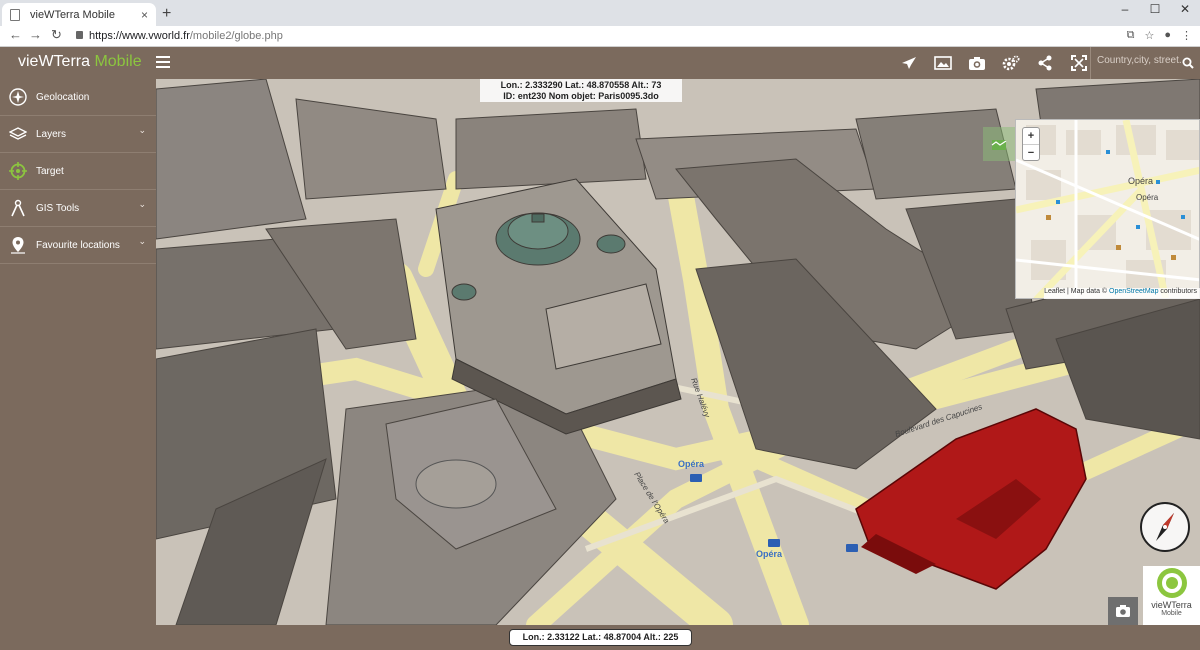 Image resolution: width=1200 pixels, height=650 pixels. Describe the element at coordinates (1125, 13) in the screenshot. I see `minimize-button: –` at that location.